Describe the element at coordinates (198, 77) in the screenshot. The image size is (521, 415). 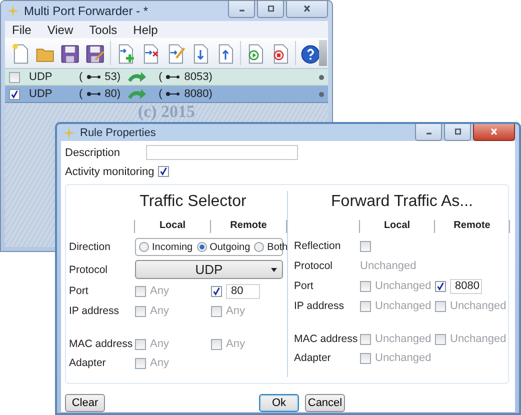
I see `port-label: 8053)` at that location.